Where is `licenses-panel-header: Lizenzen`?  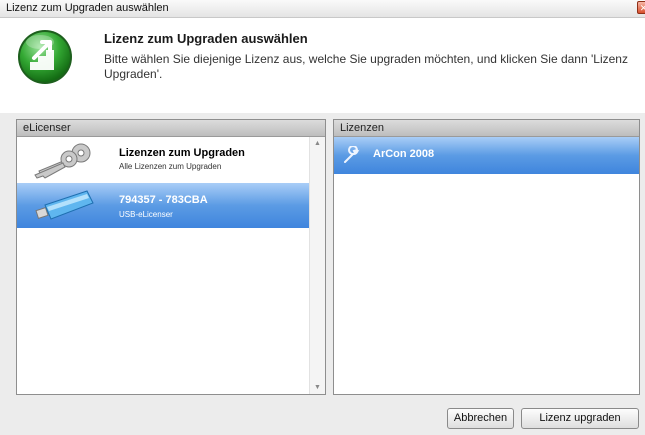 licenses-panel-header: Lizenzen is located at coordinates (486, 128).